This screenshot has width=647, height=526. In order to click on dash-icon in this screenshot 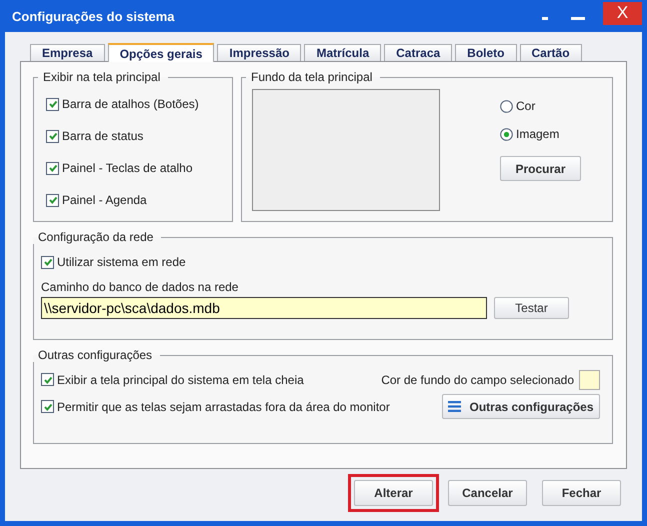, I will do `click(545, 18)`.